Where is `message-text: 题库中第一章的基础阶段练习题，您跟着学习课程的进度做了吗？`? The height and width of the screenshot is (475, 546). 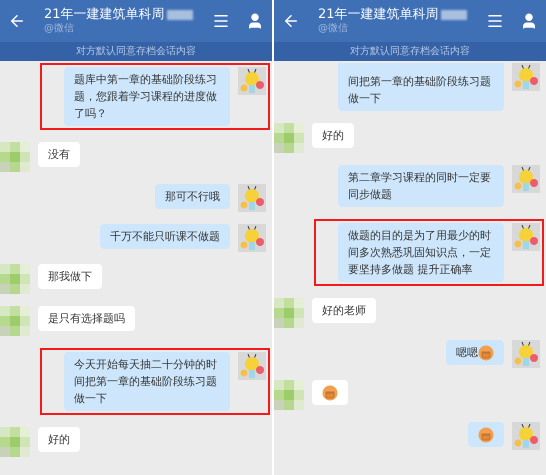
message-text: 题库中第一章的基础阶段练习题，您跟着学习课程的进度做了吗？ is located at coordinates (145, 96).